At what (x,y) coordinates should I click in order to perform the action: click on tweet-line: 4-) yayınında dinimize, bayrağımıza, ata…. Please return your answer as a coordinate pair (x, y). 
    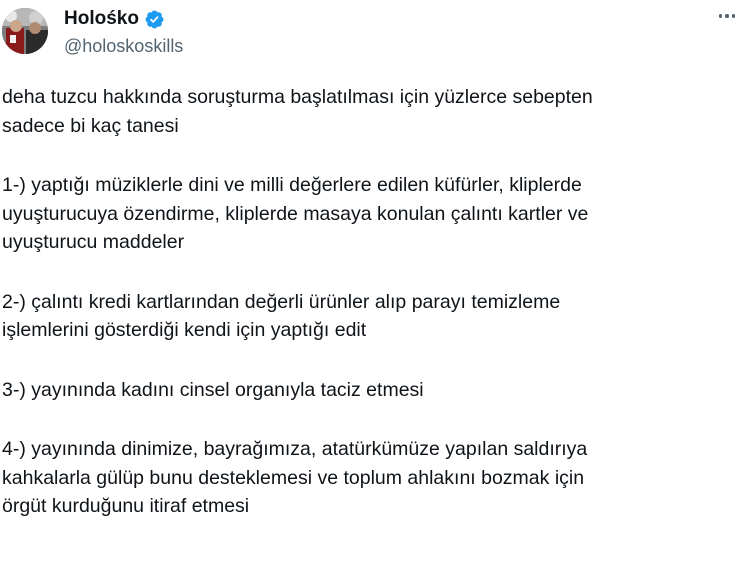
    Looking at the image, I should click on (295, 449).